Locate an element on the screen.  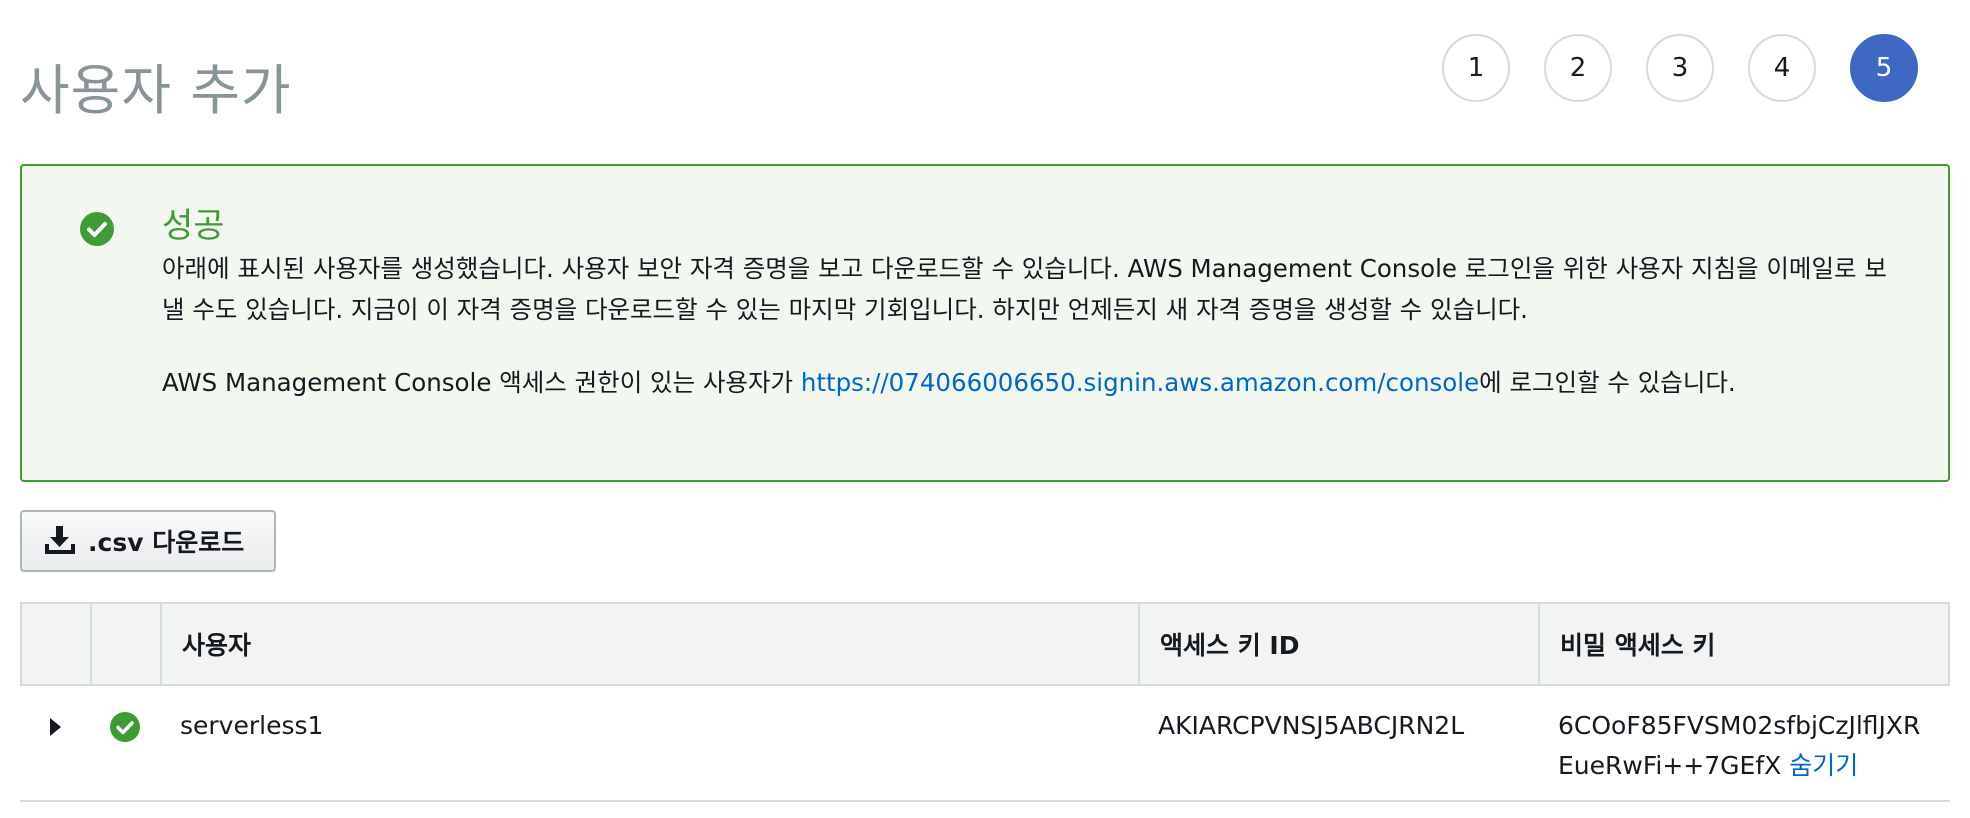
download-icon is located at coordinates (60, 540).